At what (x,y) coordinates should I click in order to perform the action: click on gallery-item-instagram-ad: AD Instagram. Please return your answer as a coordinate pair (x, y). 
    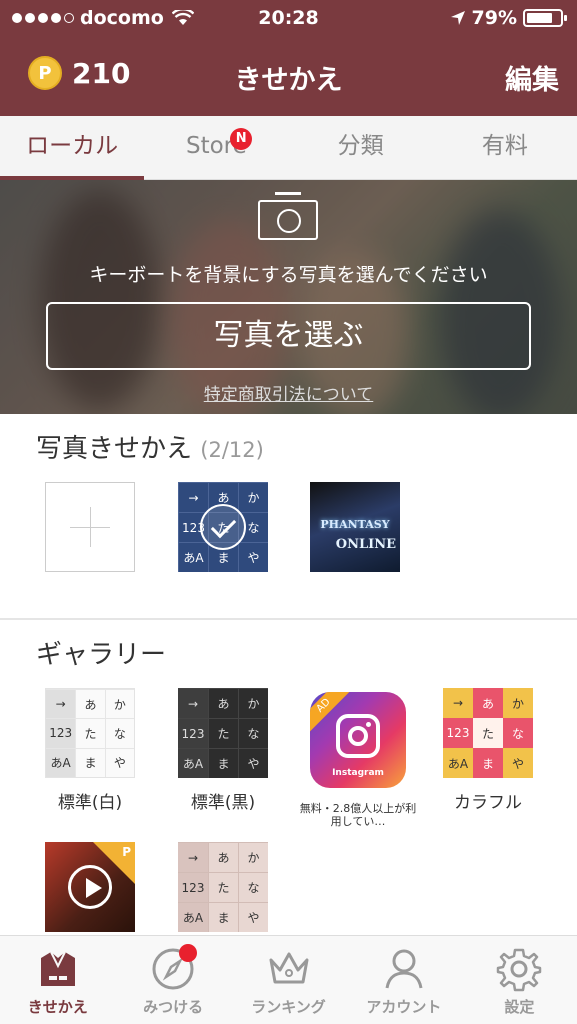
    Looking at the image, I should click on (358, 740).